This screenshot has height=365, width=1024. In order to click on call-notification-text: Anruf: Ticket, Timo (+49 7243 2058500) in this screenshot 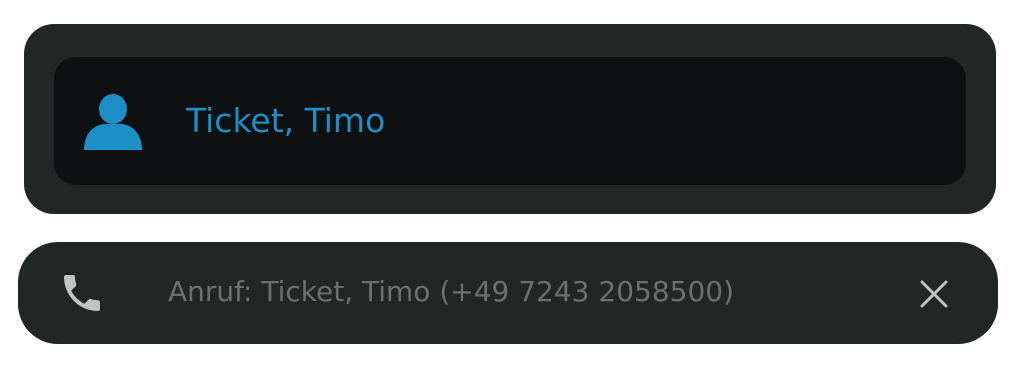, I will do `click(451, 291)`.